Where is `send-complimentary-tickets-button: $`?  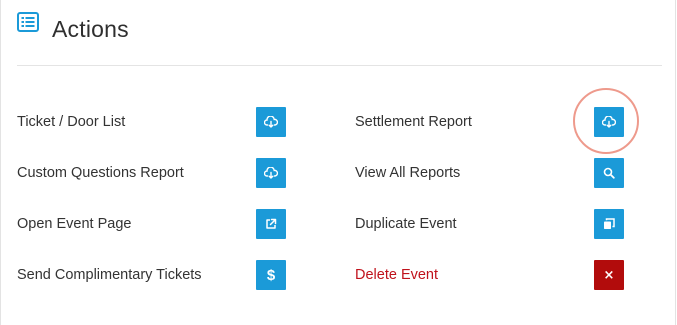 send-complimentary-tickets-button: $ is located at coordinates (271, 275).